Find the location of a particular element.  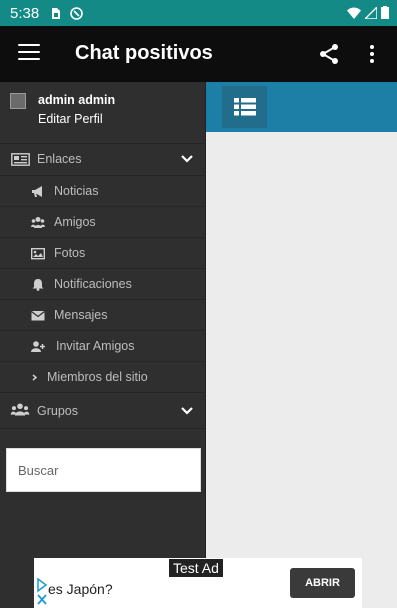

newspaper-icon is located at coordinates (20, 159).